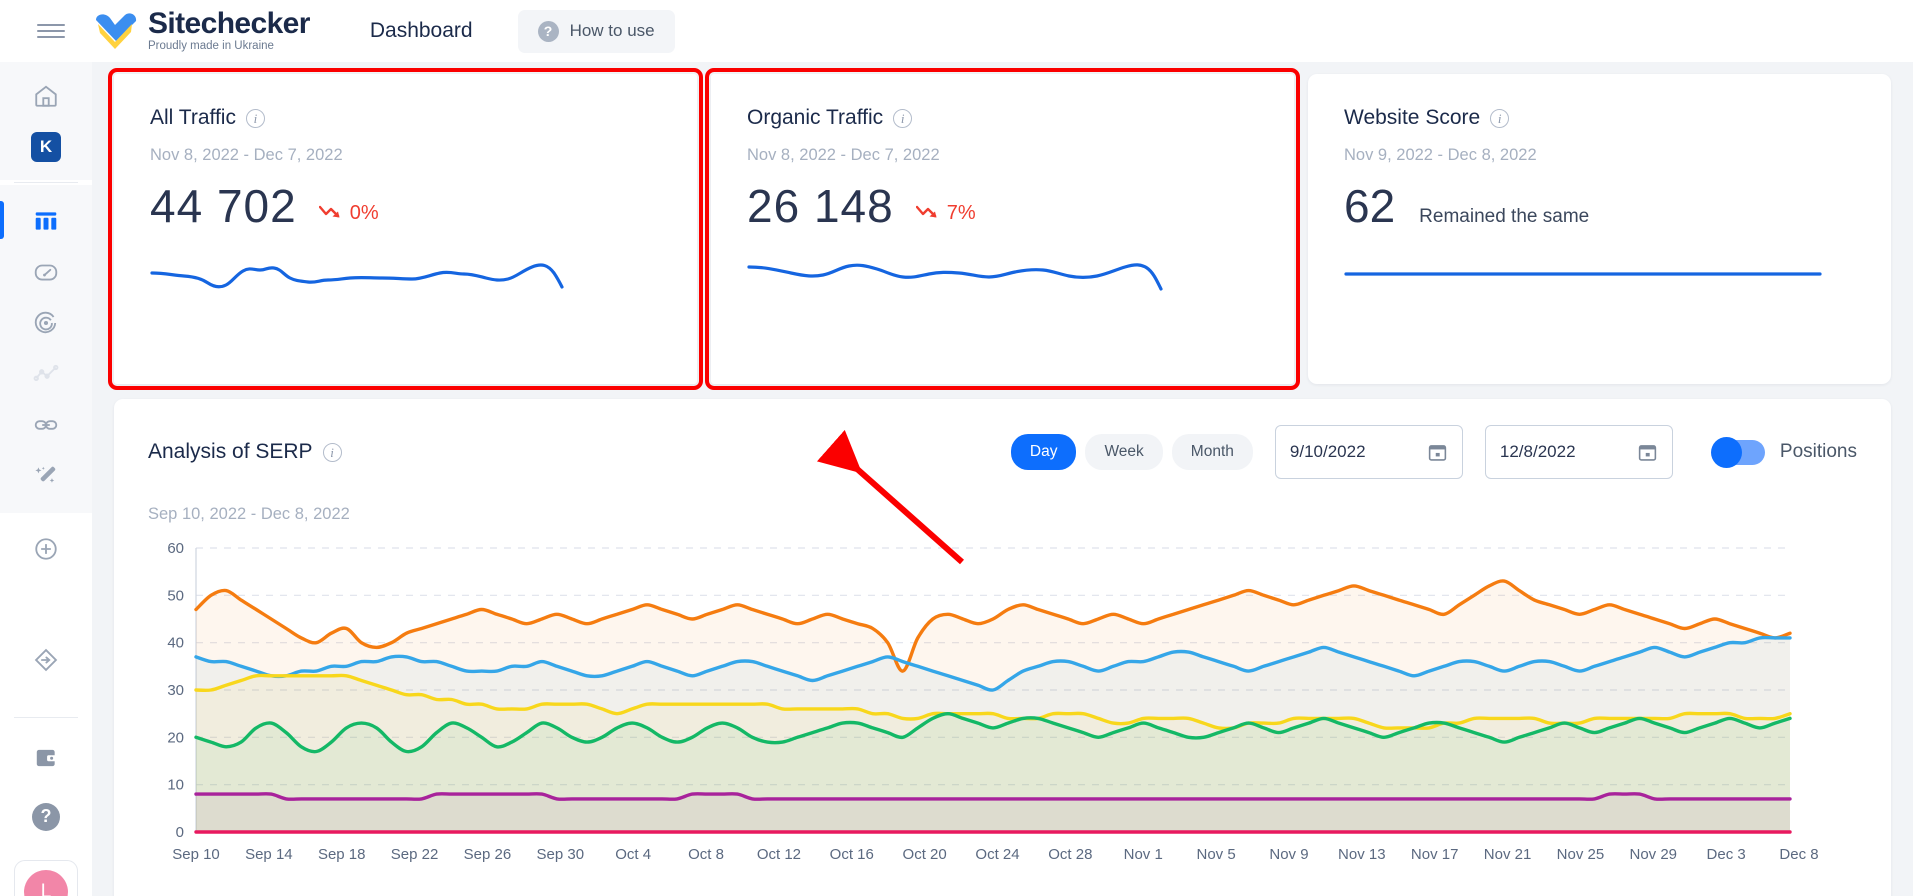  I want to click on date-to-input: 12/8/2022, so click(1578, 452).